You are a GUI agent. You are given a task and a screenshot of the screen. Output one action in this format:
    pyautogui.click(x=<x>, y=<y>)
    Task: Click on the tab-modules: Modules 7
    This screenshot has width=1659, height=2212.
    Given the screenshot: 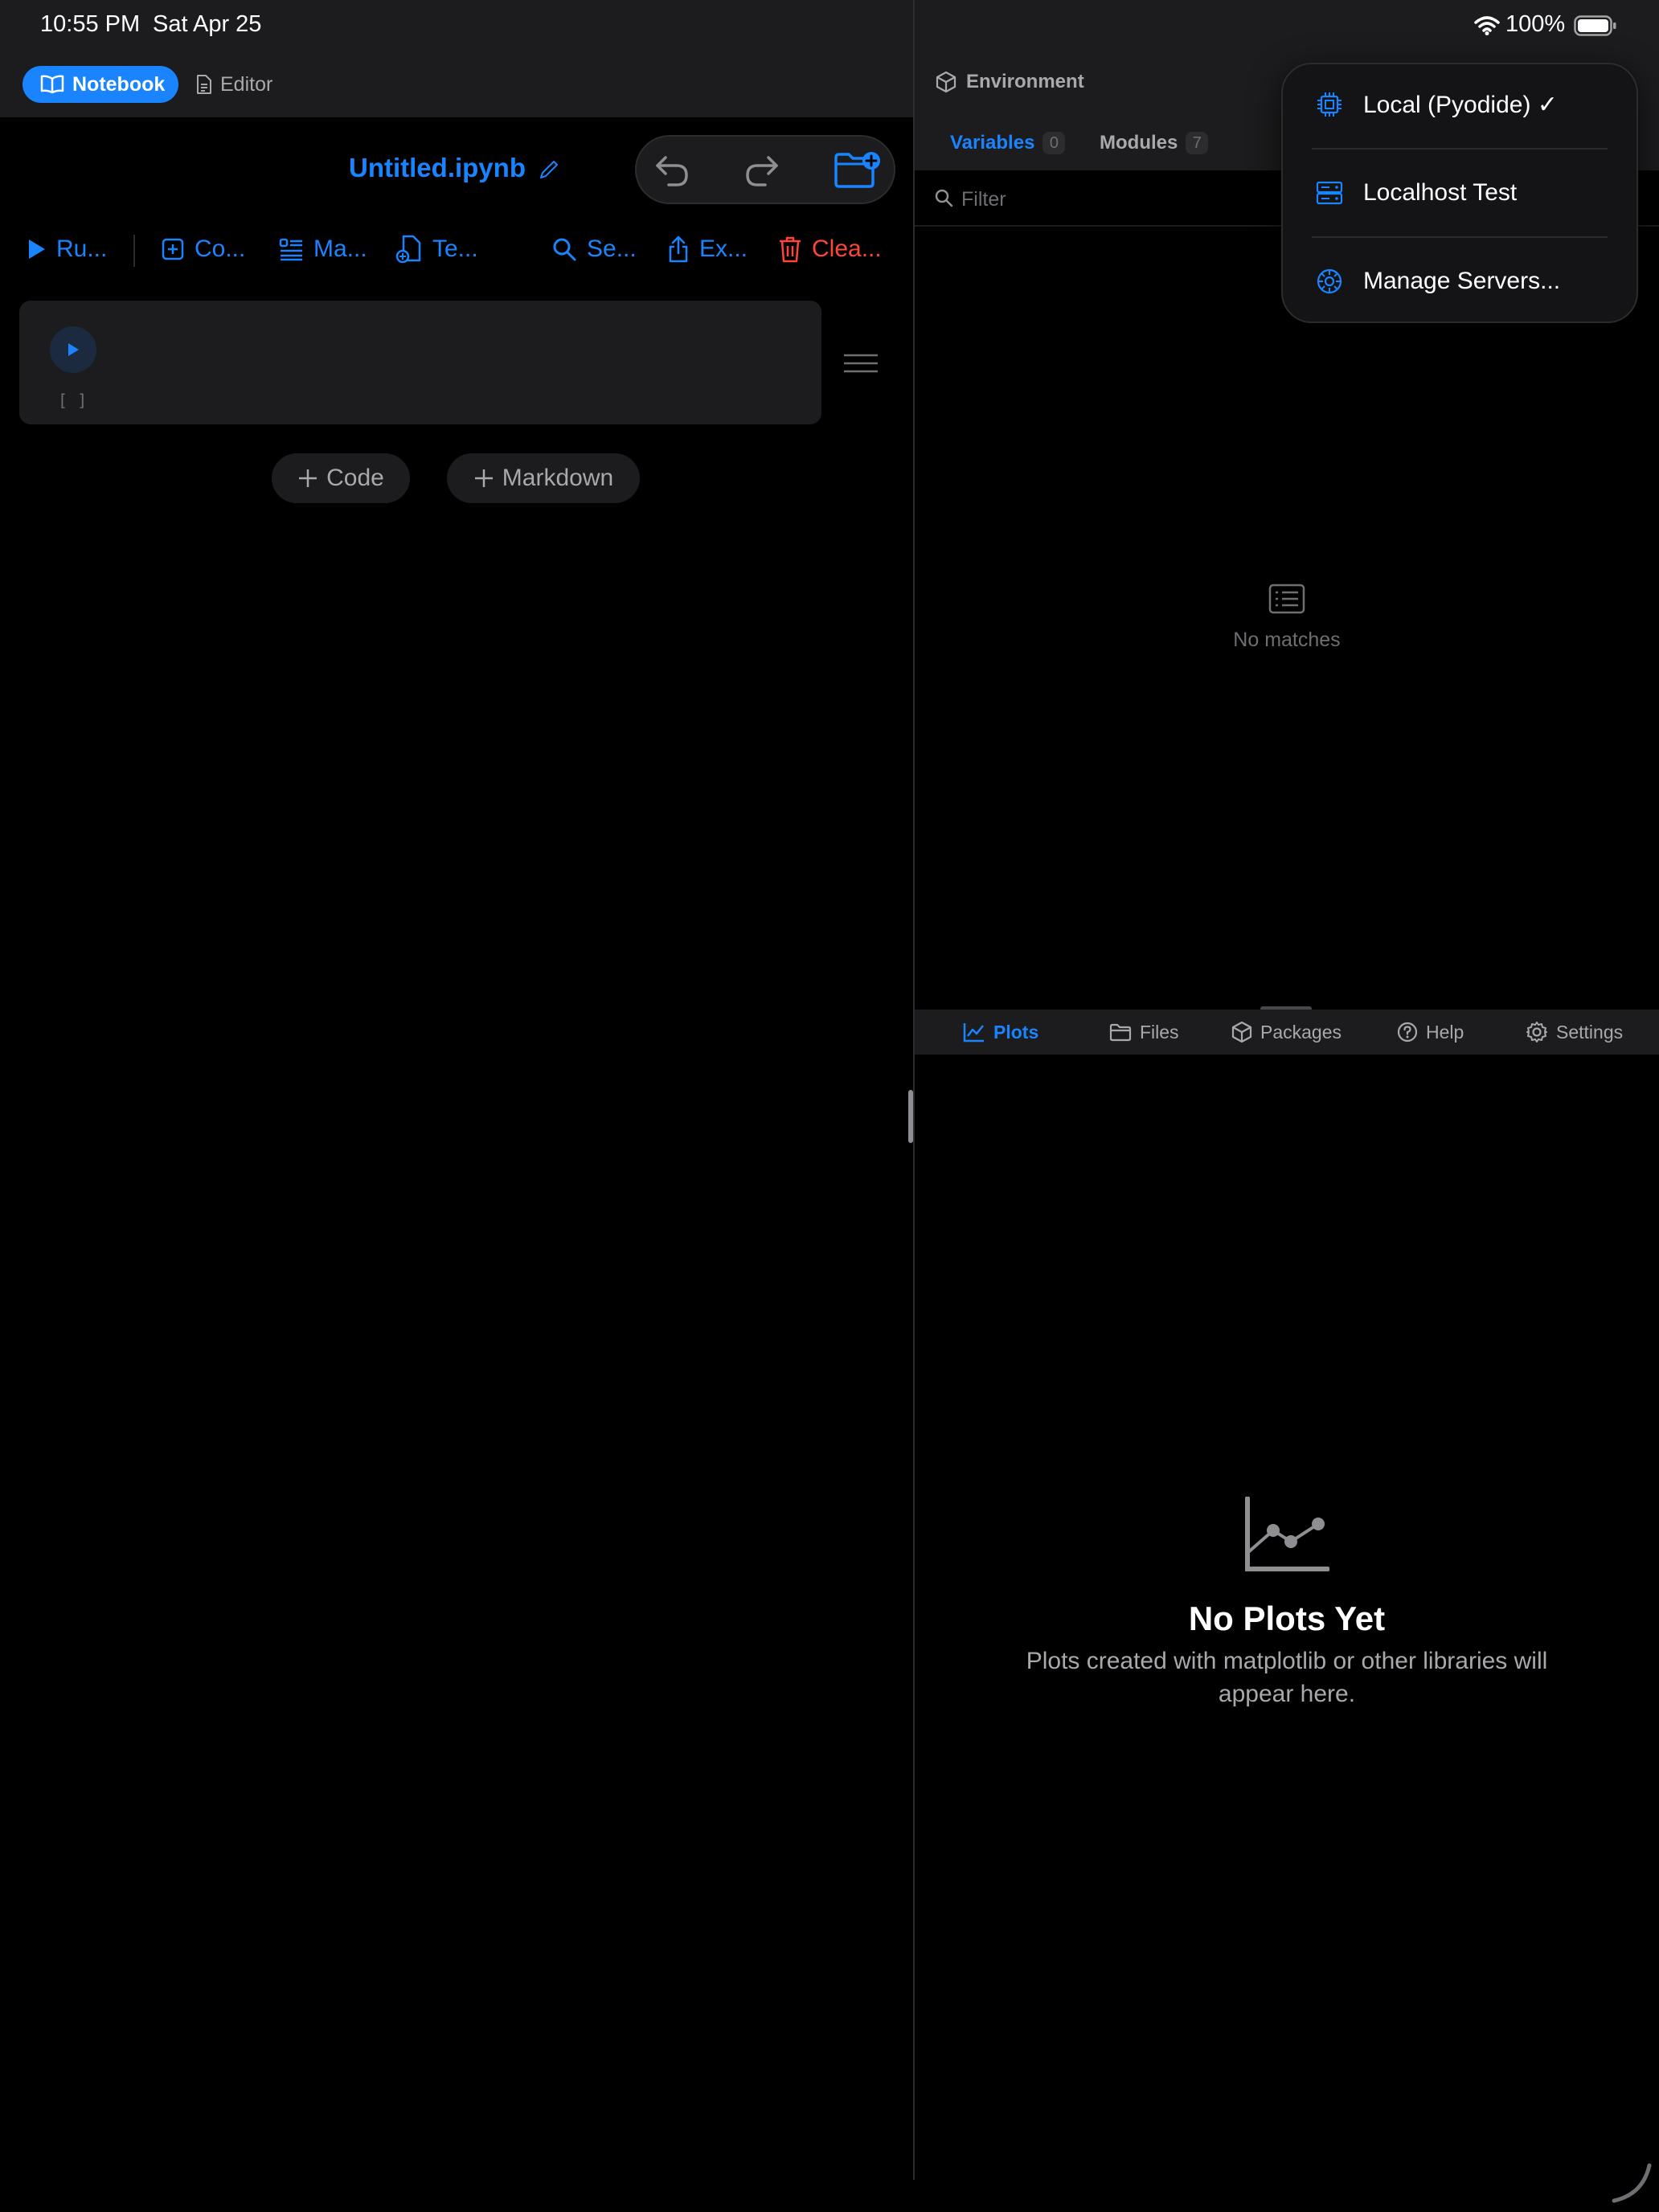 What is the action you would take?
    pyautogui.click(x=1154, y=143)
    